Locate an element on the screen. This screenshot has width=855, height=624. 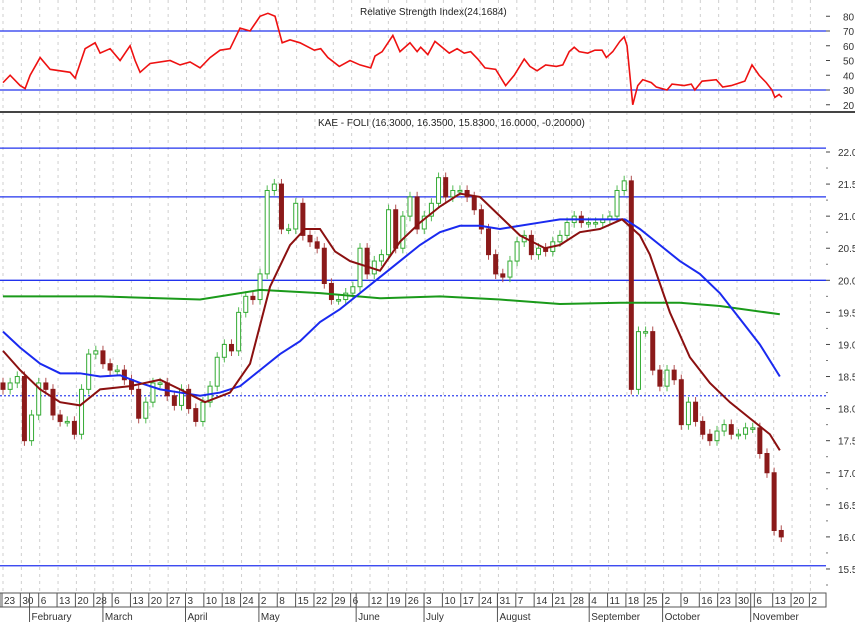
date-tick-label: 19 is located at coordinates (395, 601).